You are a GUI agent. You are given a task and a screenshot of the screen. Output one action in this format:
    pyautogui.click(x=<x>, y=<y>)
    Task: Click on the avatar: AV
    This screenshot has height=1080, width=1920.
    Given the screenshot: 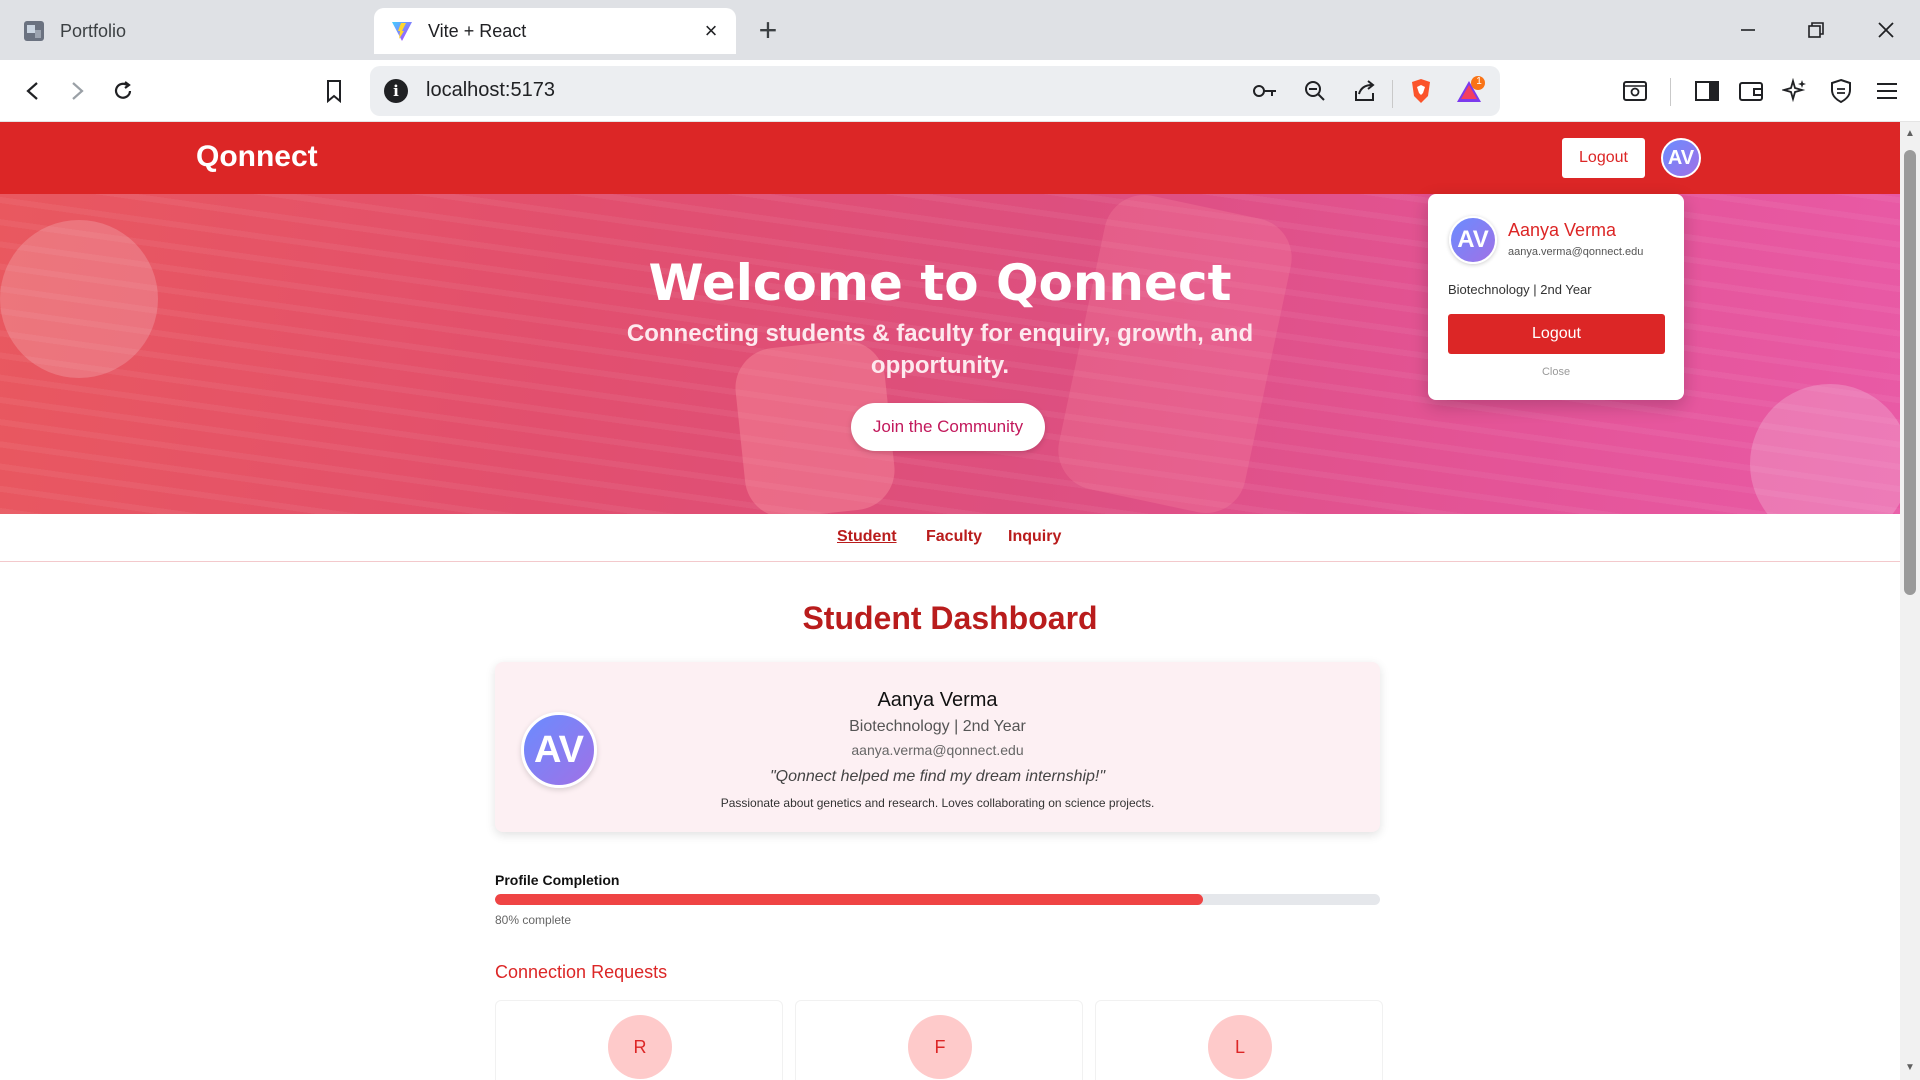 What is the action you would take?
    pyautogui.click(x=1473, y=240)
    